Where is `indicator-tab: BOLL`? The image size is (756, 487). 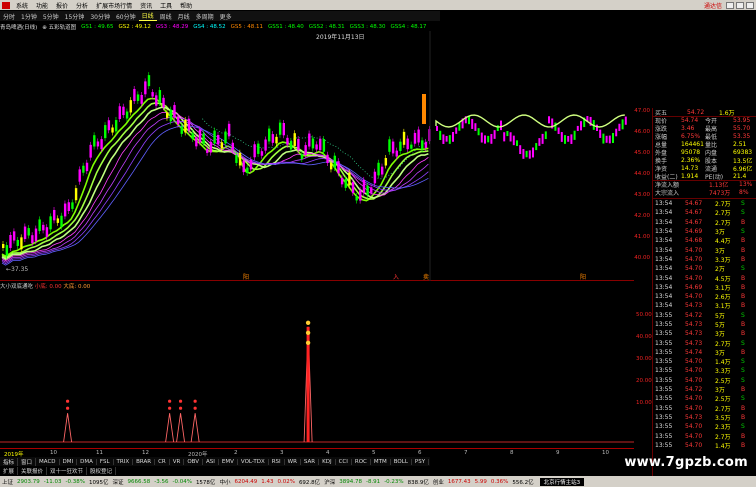 indicator-tab: BOLL is located at coordinates (401, 461).